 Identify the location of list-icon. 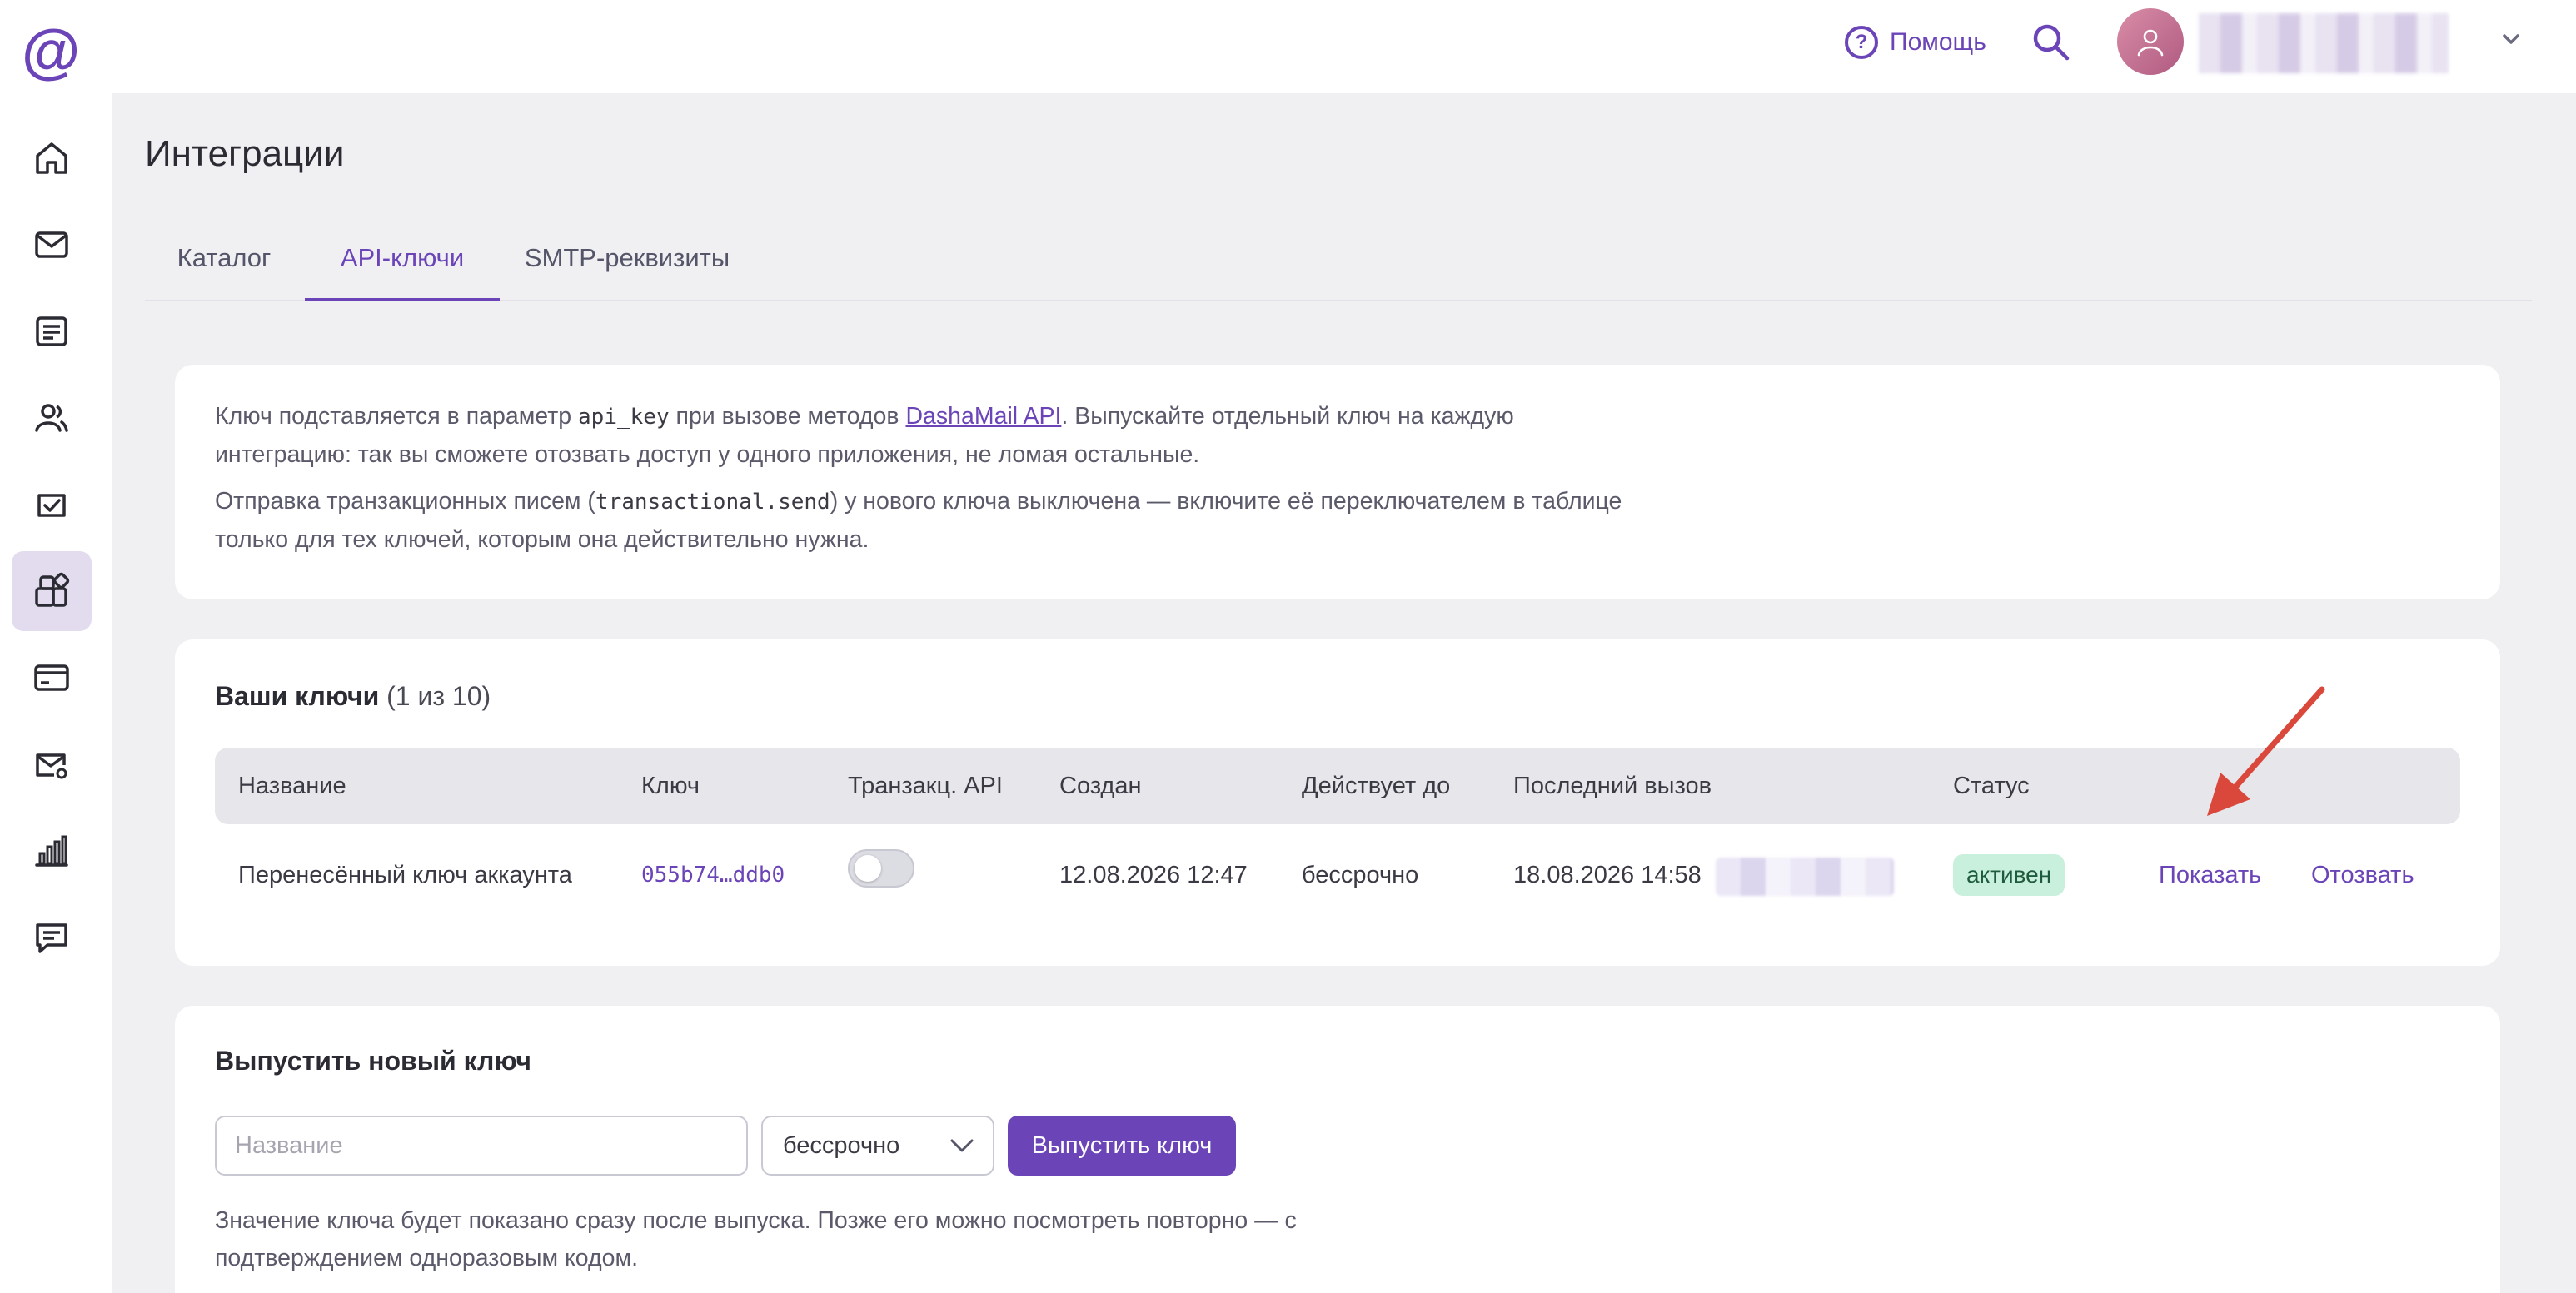
(52, 331).